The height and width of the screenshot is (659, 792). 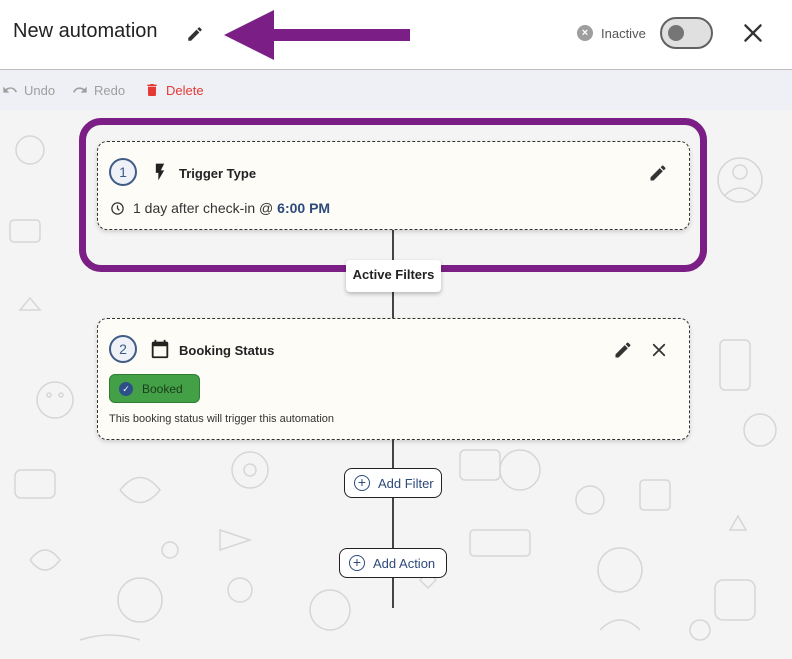 What do you see at coordinates (10, 89) in the screenshot?
I see `undo-icon` at bounding box center [10, 89].